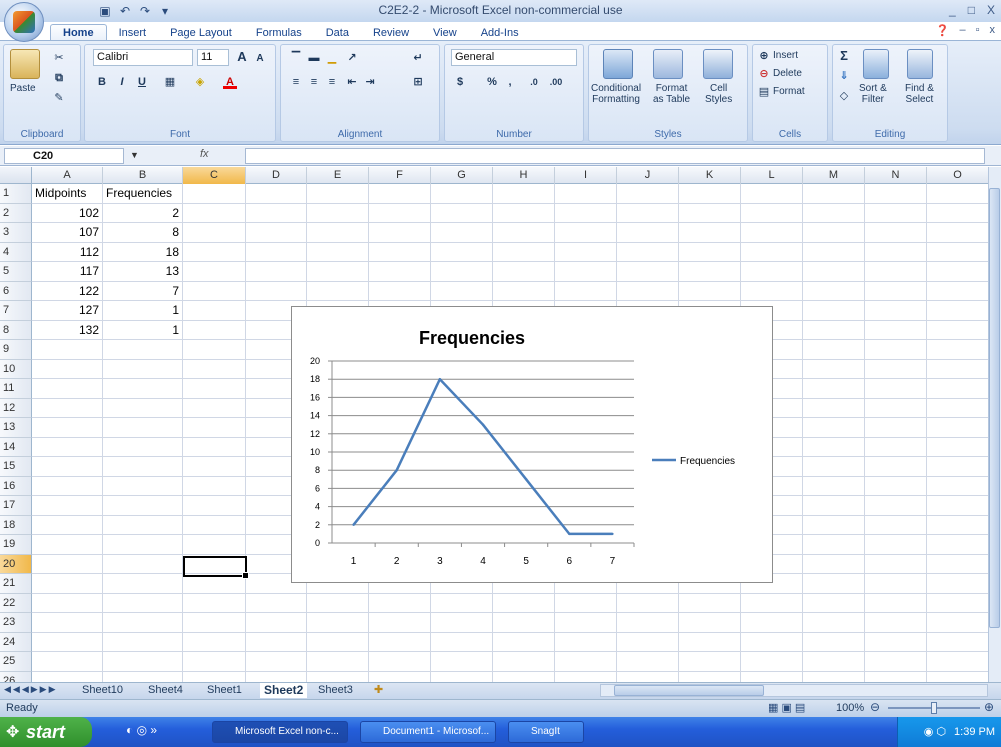 The width and height of the screenshot is (1001, 747). Describe the element at coordinates (276, 175) in the screenshot. I see `column-header-d: D` at that location.